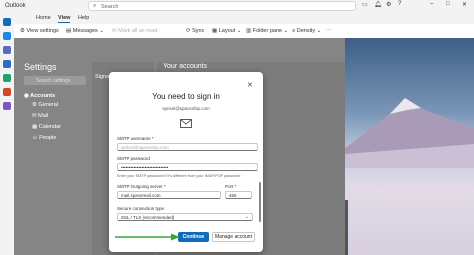  I want to click on search-placeholder: Search, so click(110, 6).